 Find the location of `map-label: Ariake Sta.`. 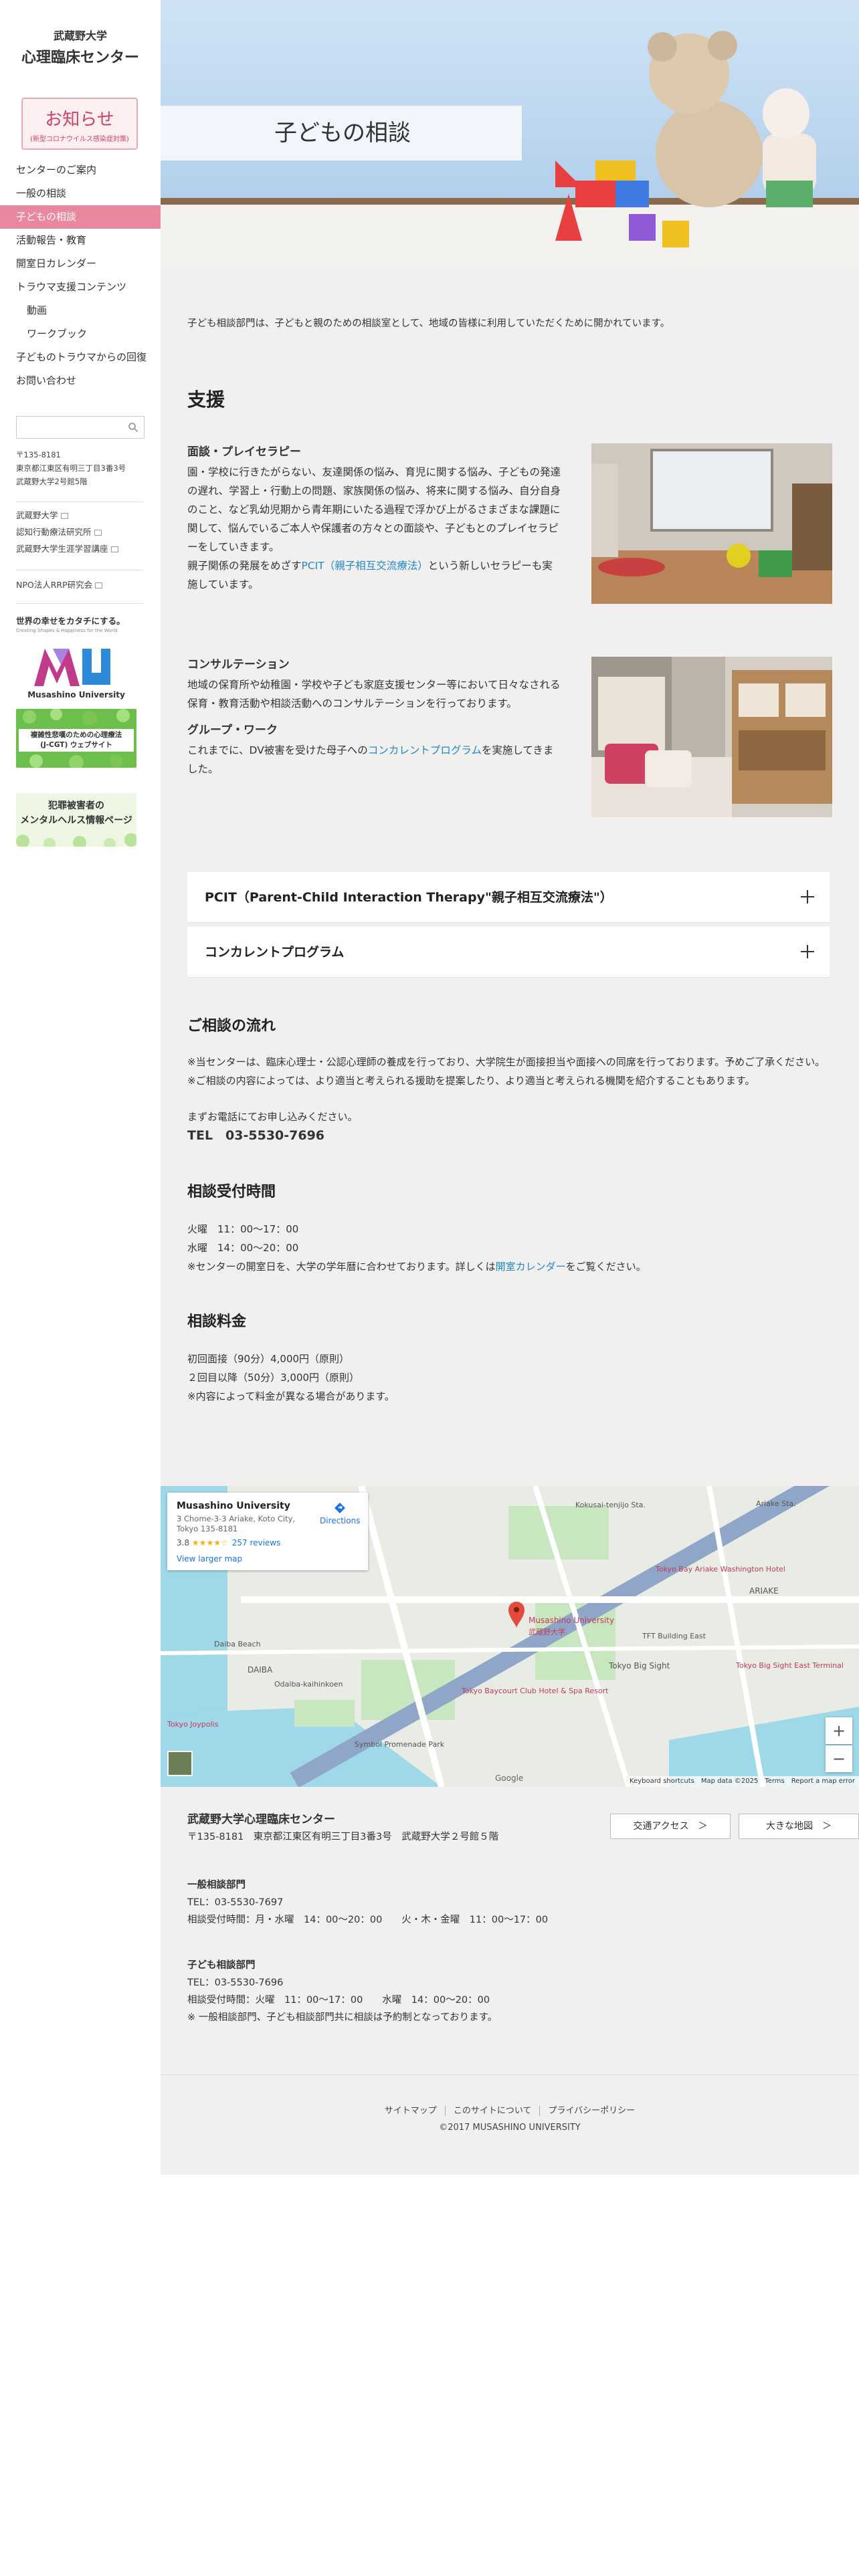

map-label: Ariake Sta. is located at coordinates (776, 1503).